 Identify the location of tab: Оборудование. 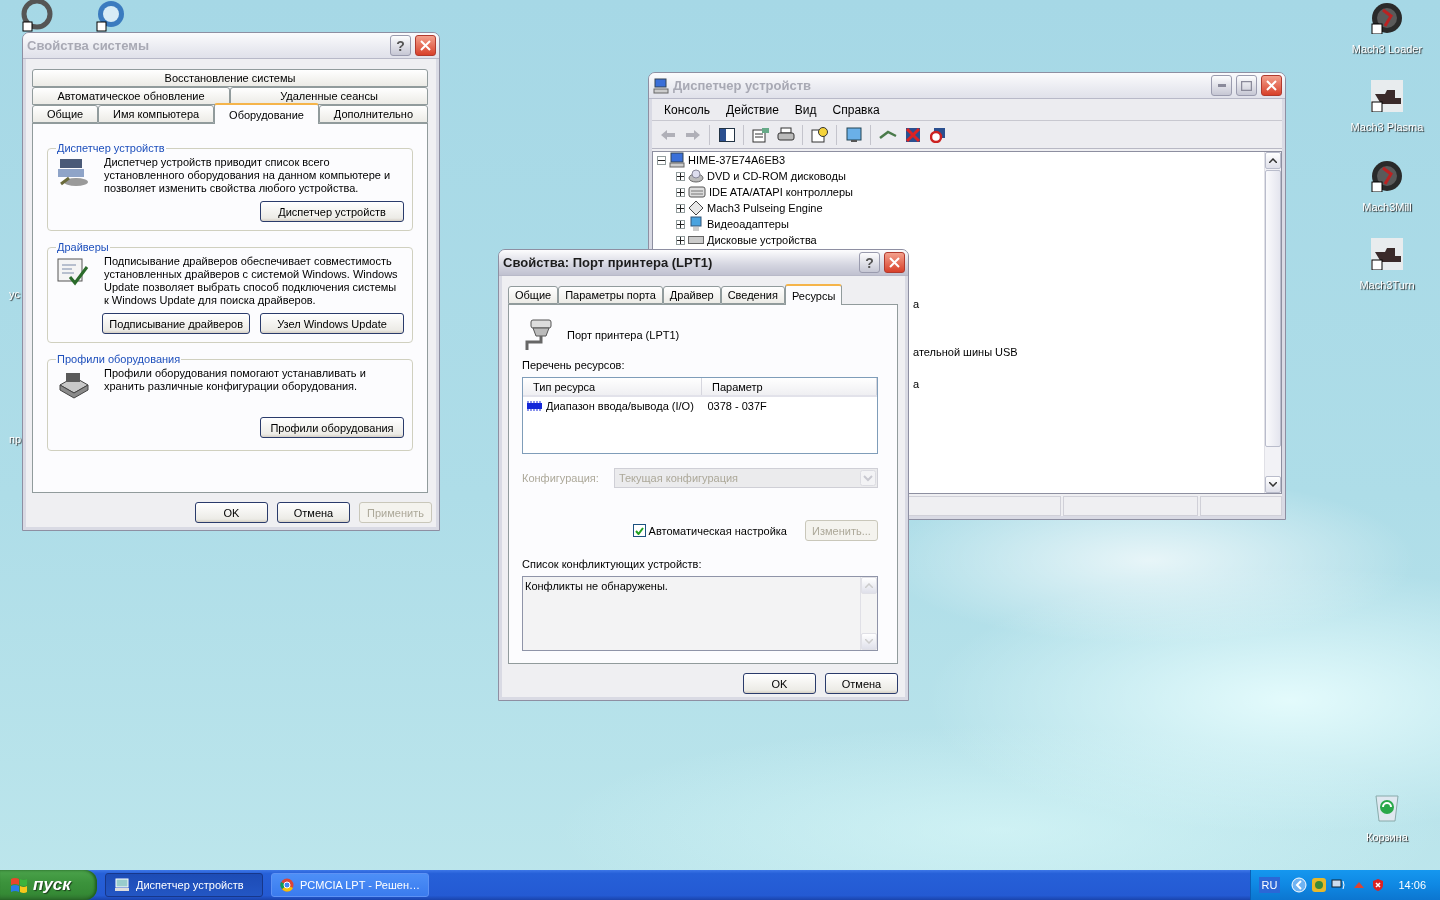
(266, 113).